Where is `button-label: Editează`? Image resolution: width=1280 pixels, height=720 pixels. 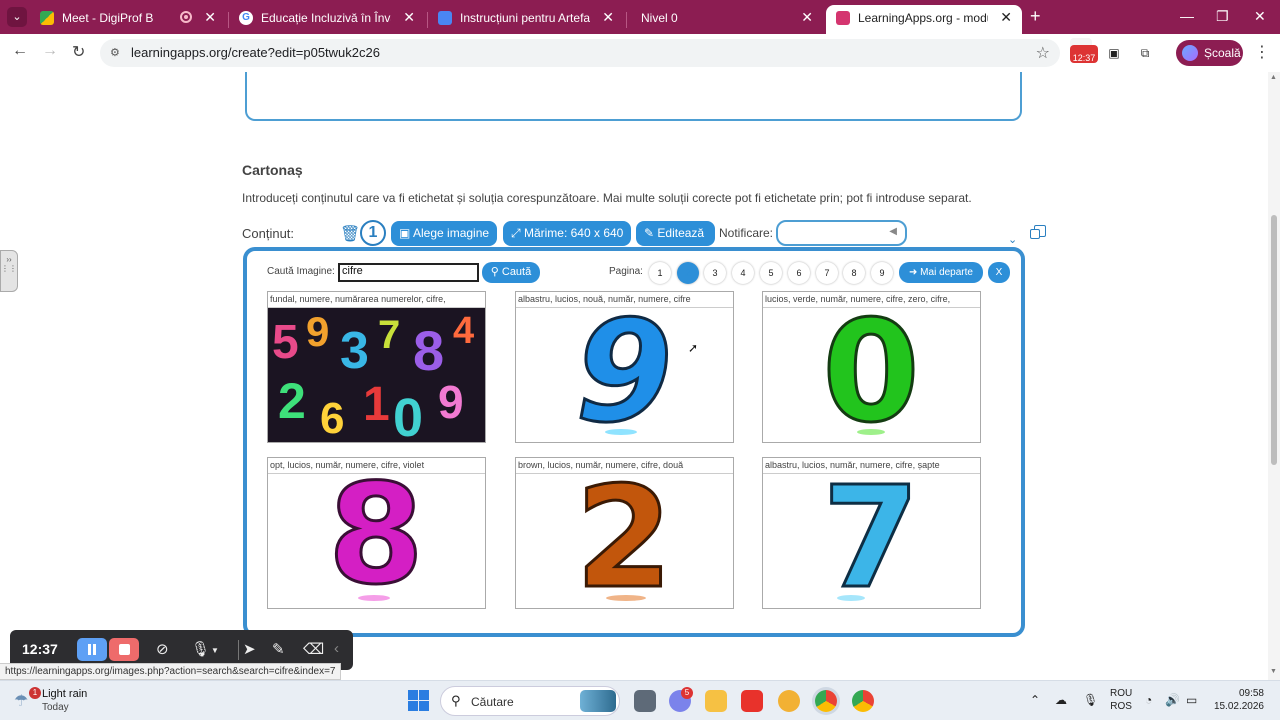
button-label: Editează is located at coordinates (681, 233).